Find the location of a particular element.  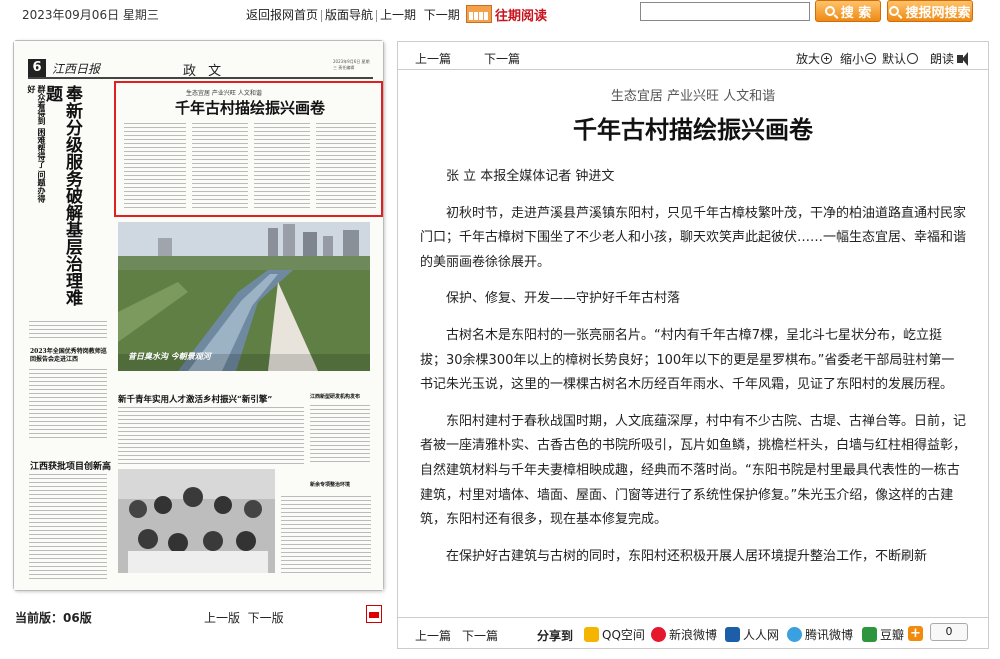

page-header: 6 江西日报 政 文 2023年9月6日 星期三 责任编辑 is located at coordinates (200, 68).